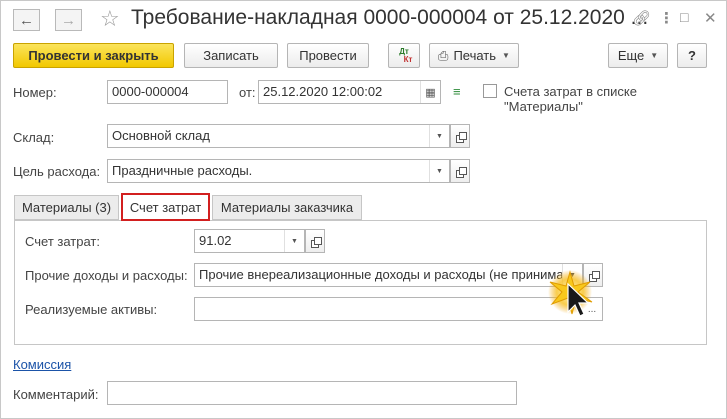 This screenshot has width=727, height=419. What do you see at coordinates (62, 241) in the screenshot?
I see `account-label: Счет затрат:` at bounding box center [62, 241].